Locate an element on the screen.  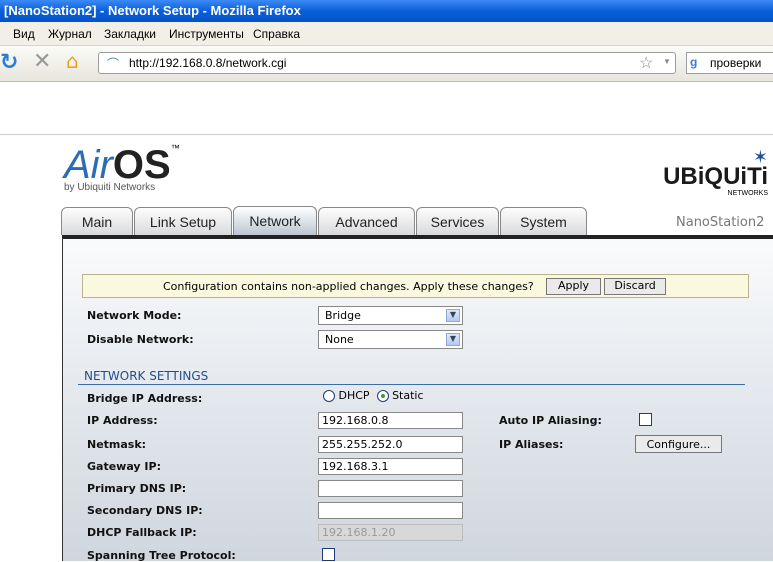
tab-network: Network is located at coordinates (275, 221).